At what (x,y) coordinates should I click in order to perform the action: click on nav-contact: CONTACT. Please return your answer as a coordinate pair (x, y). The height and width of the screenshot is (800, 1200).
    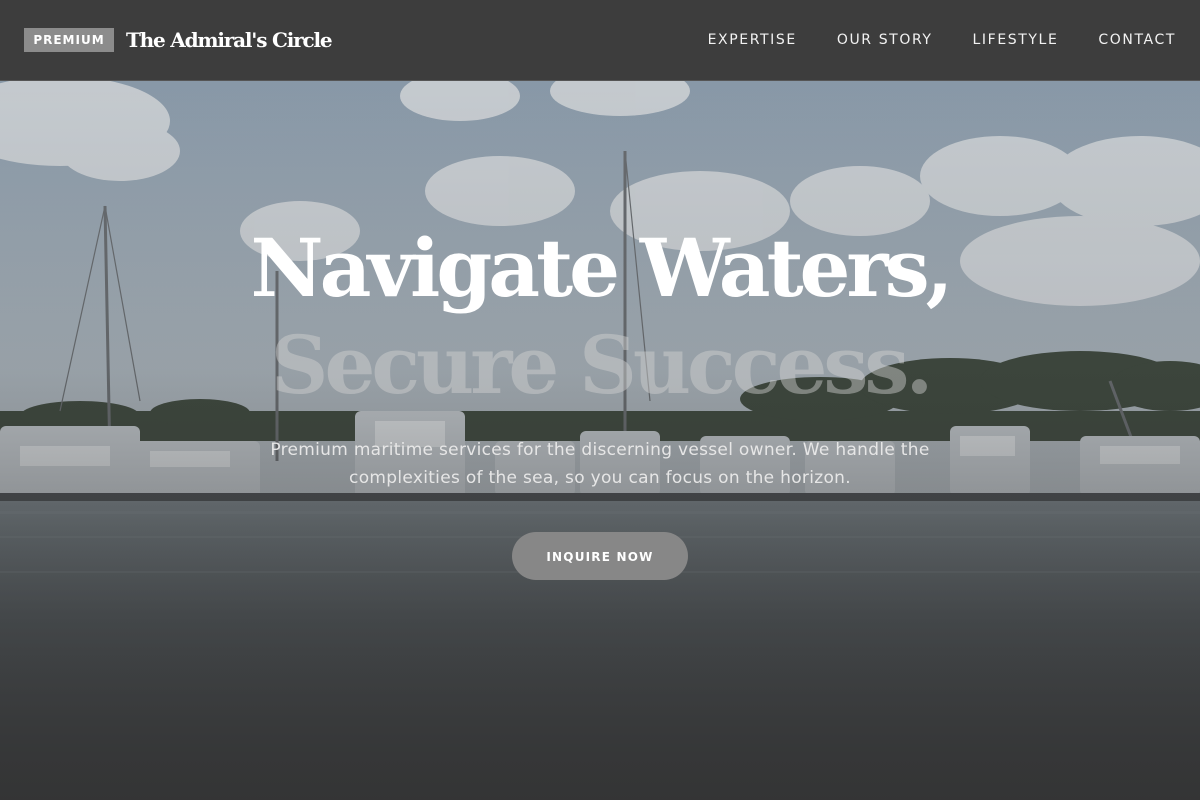
    Looking at the image, I should click on (1137, 40).